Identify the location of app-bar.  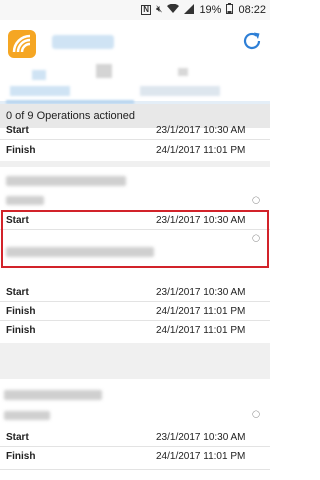
(135, 45).